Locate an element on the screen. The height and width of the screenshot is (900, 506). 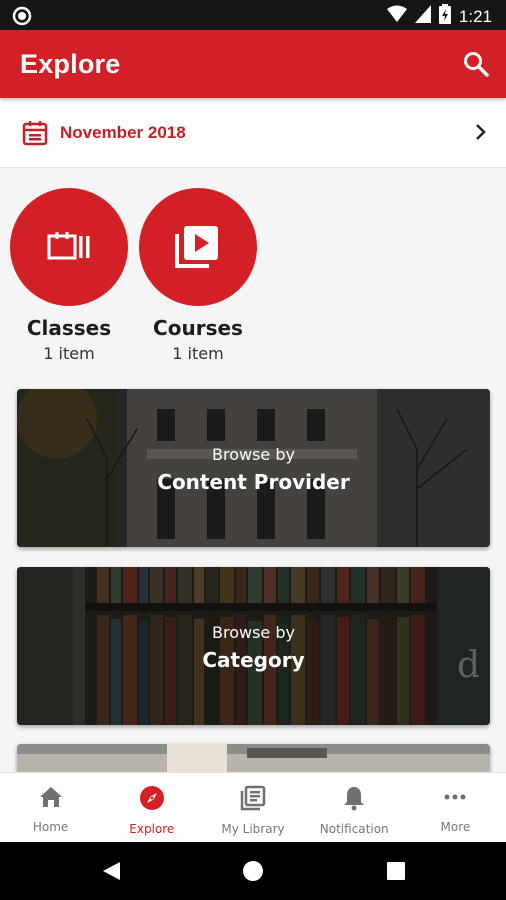
classes-shortcut: Classes 1 item is located at coordinates (69, 275).